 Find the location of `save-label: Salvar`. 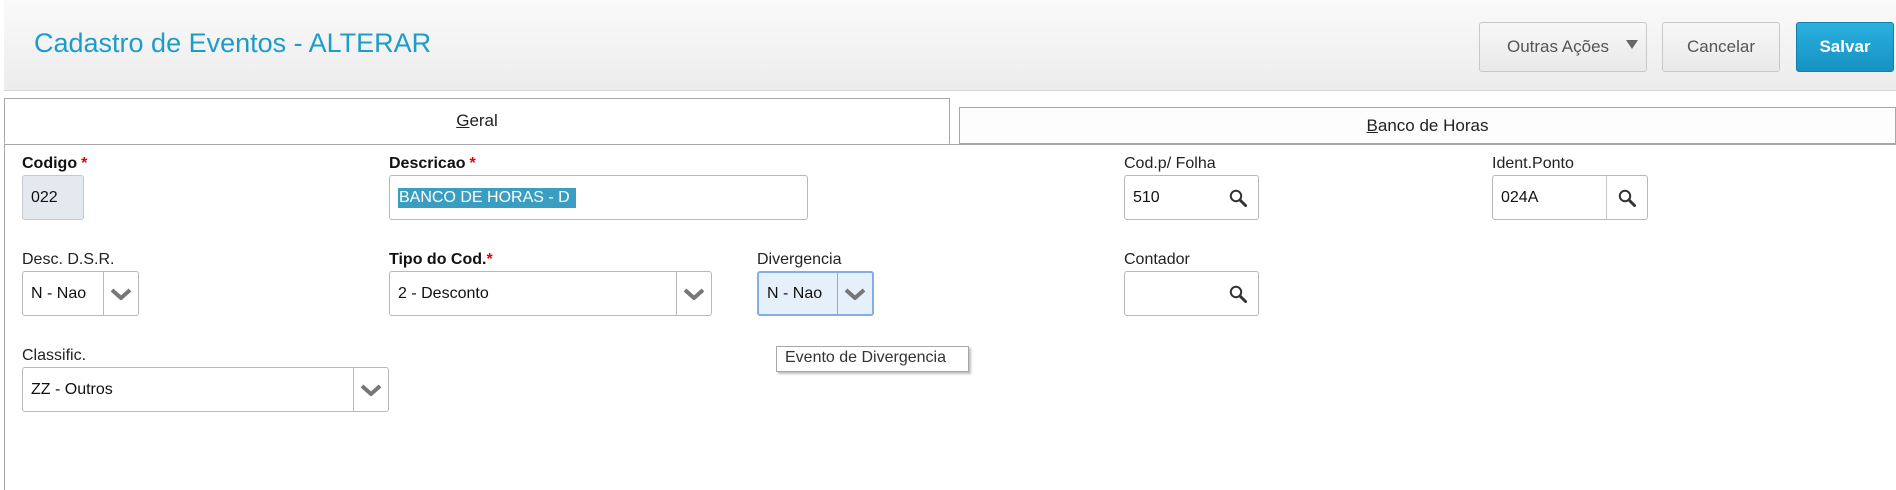

save-label: Salvar is located at coordinates (1845, 46).